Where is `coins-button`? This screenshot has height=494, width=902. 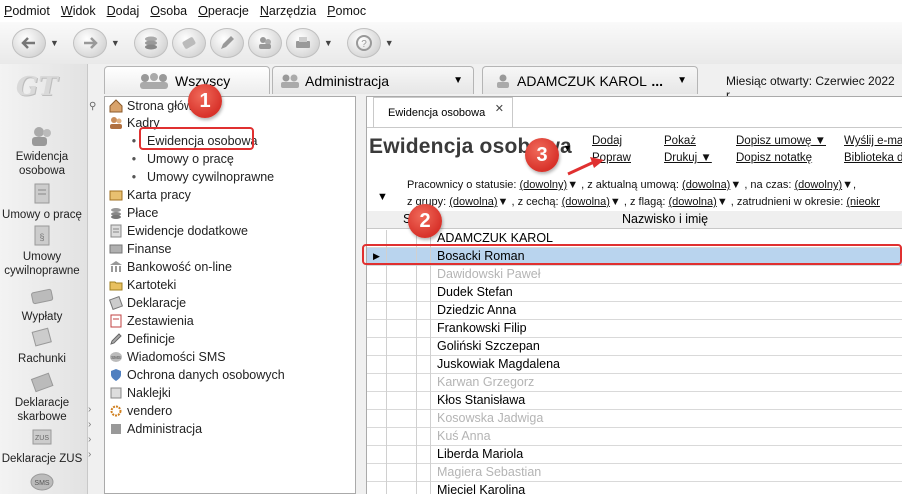 coins-button is located at coordinates (150, 43).